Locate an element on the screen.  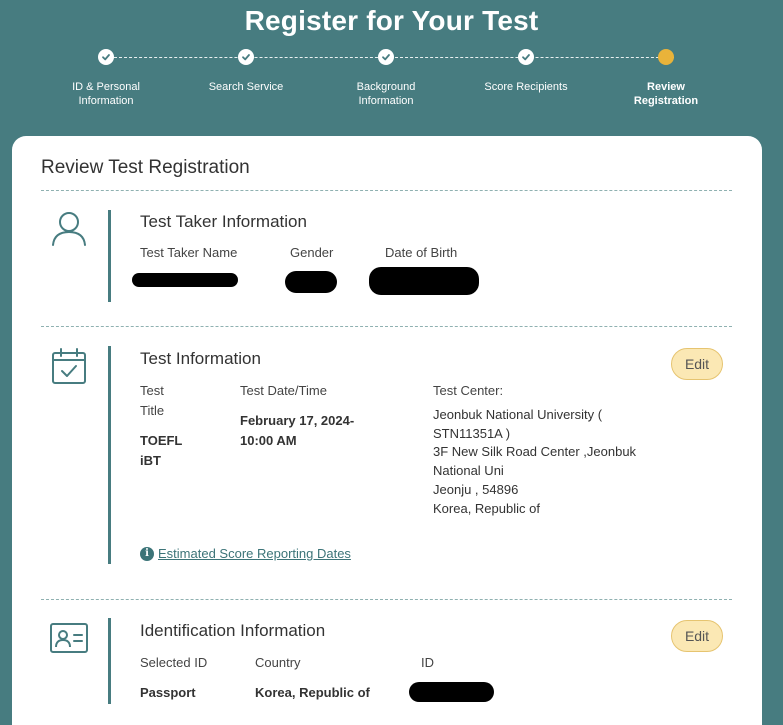
step-review-registration: Review Registration is located at coordinates (666, 78).